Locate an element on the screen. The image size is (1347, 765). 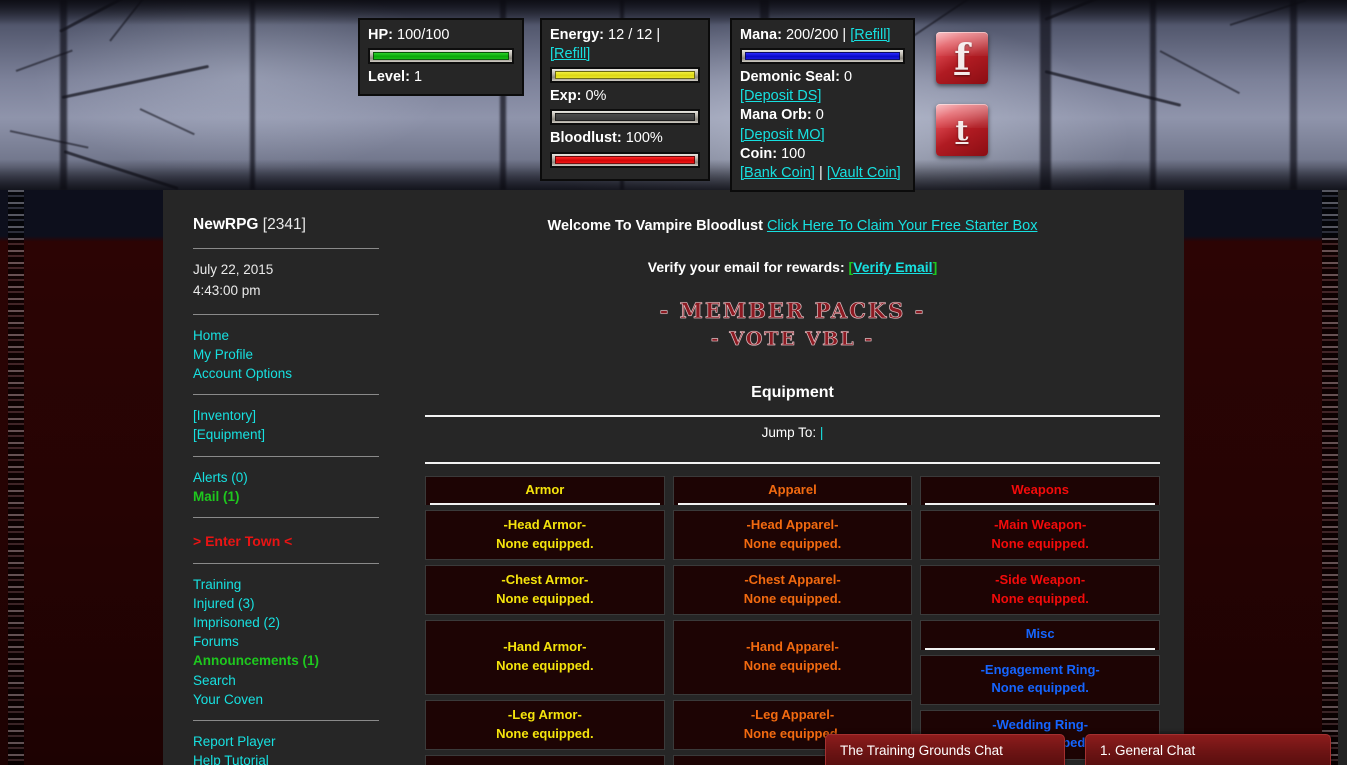
equipment-slot: -Main Weapon- None equipped. is located at coordinates (1040, 535).